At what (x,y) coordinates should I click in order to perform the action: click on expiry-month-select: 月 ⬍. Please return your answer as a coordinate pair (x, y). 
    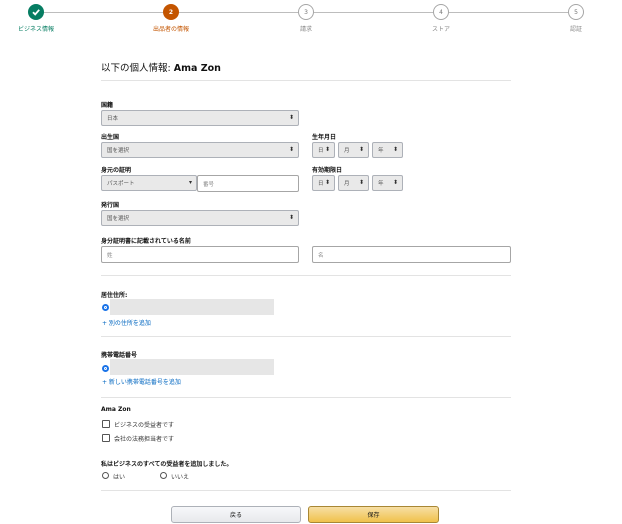
    Looking at the image, I should click on (353, 183).